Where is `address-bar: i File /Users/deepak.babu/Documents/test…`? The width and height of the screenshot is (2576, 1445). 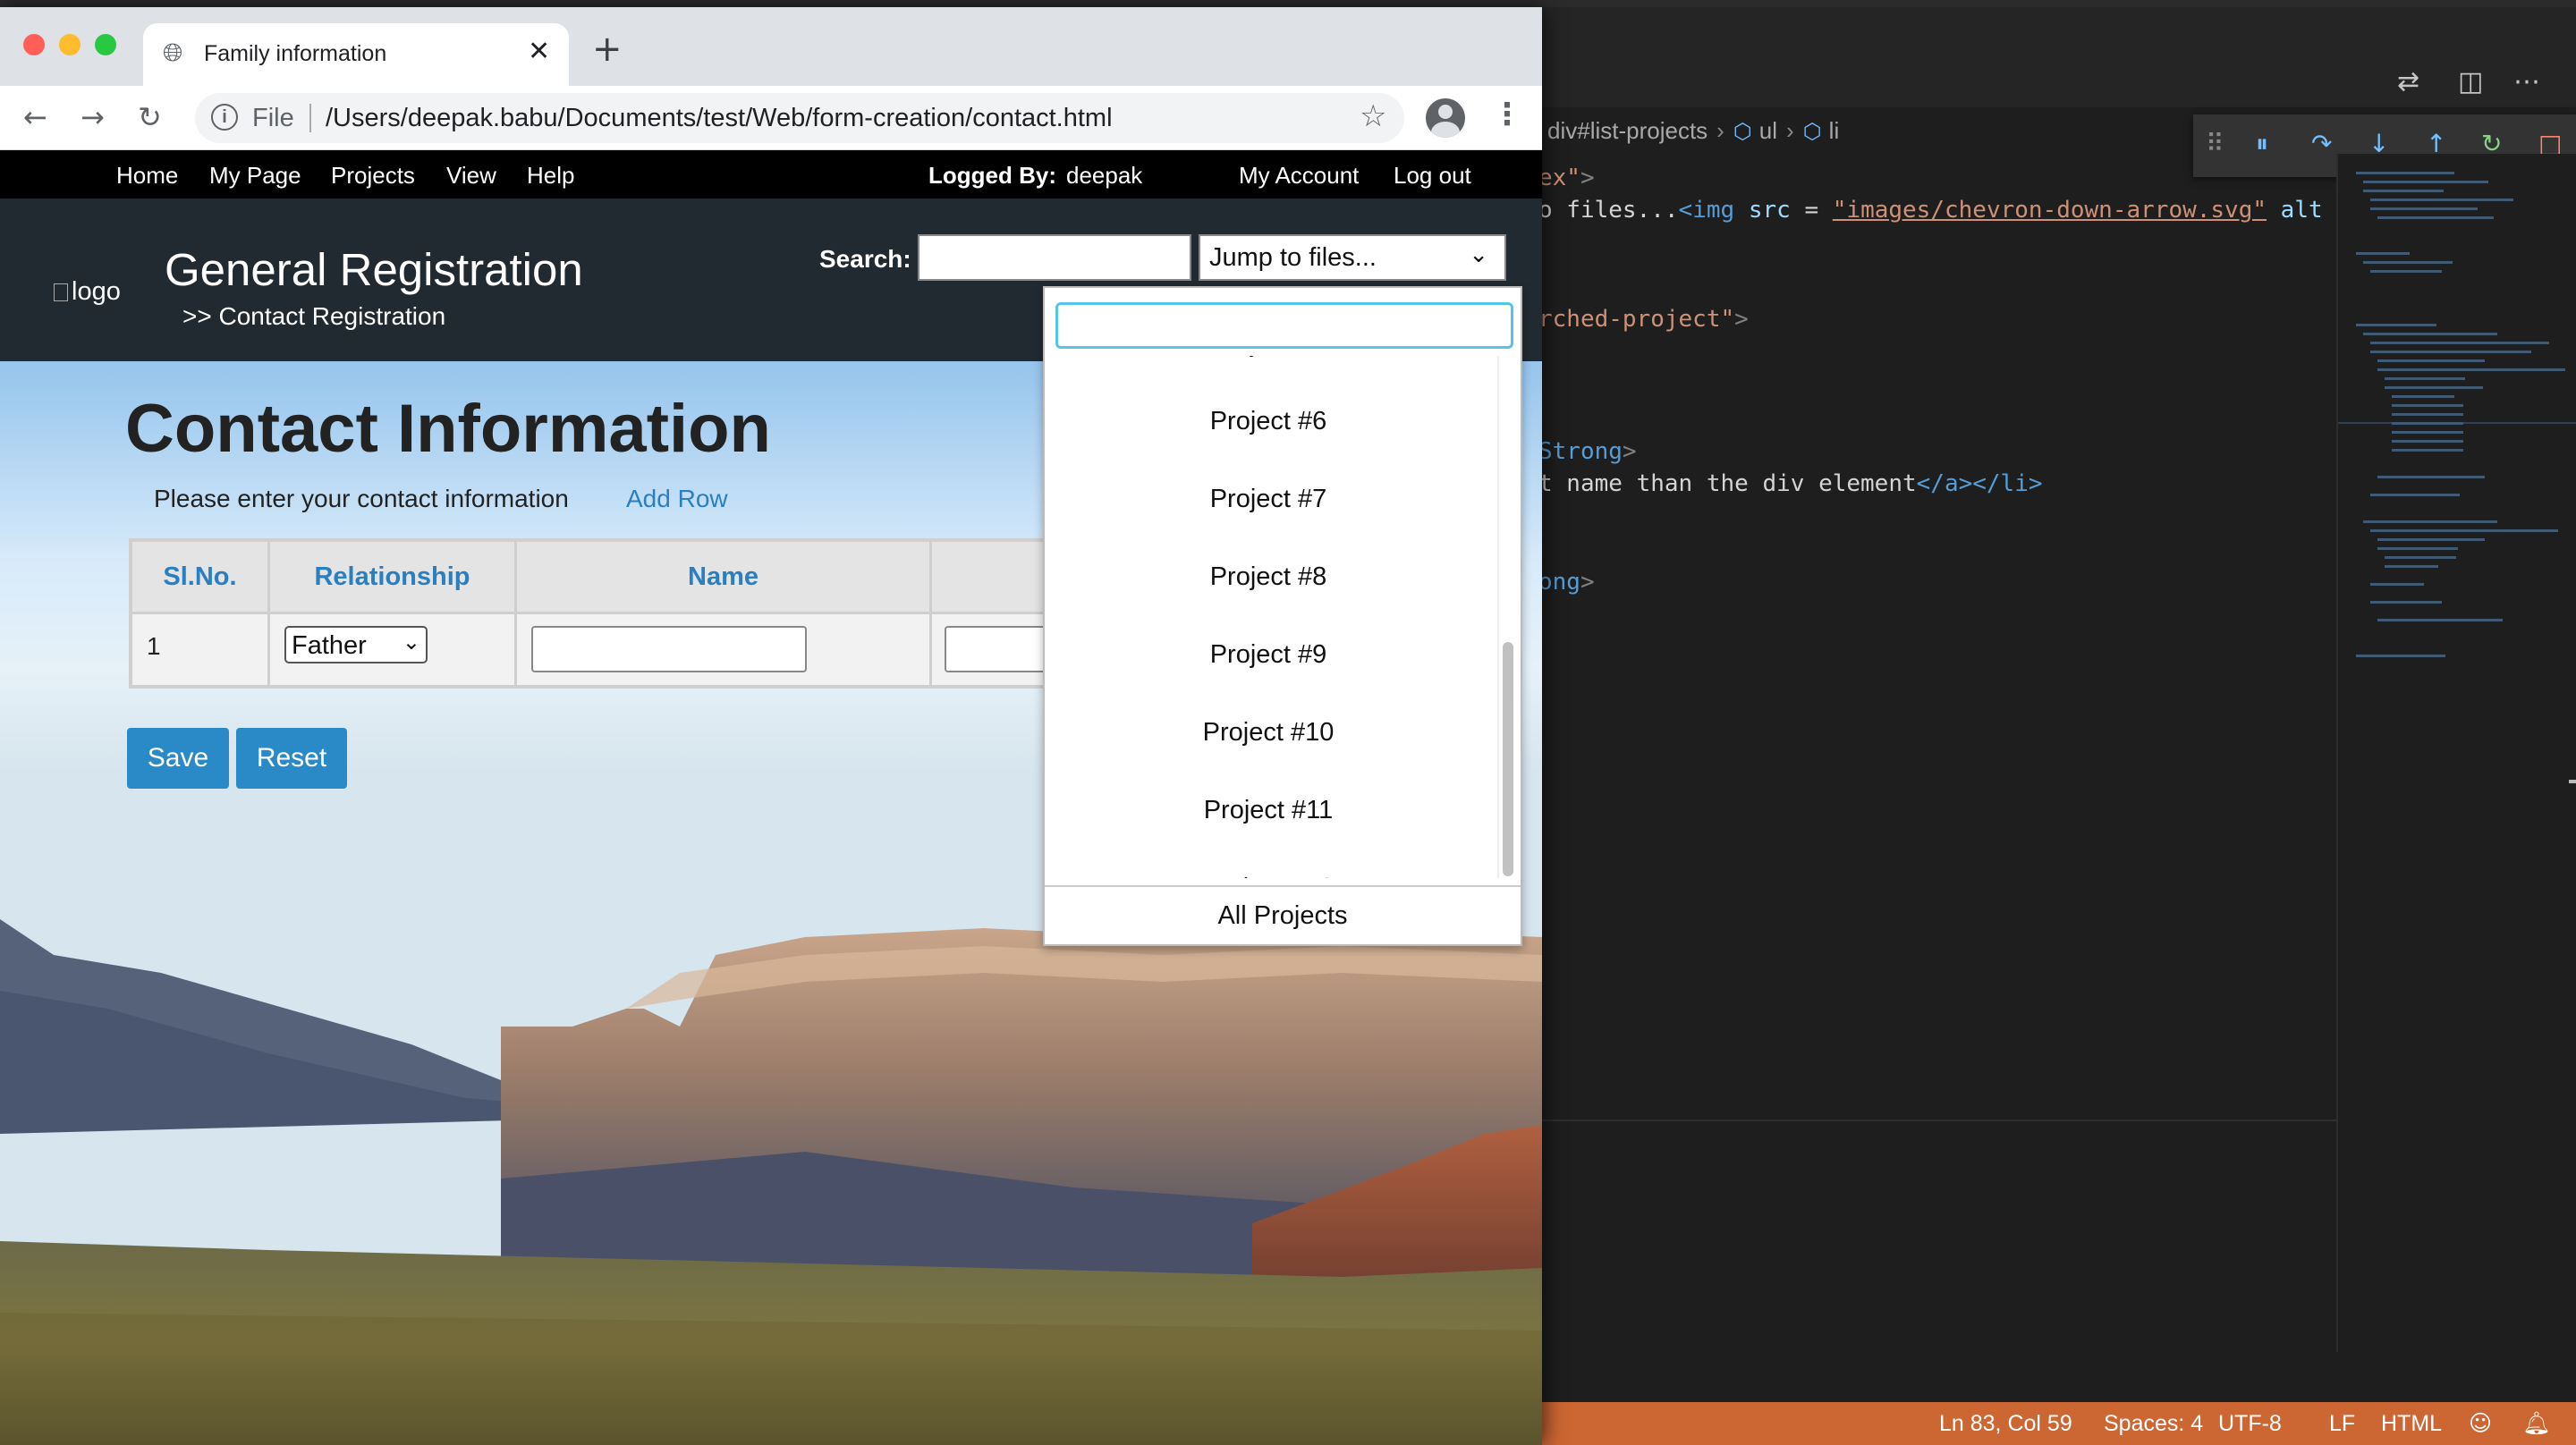
address-bar: i File /Users/deepak.babu/Documents/test… is located at coordinates (799, 118).